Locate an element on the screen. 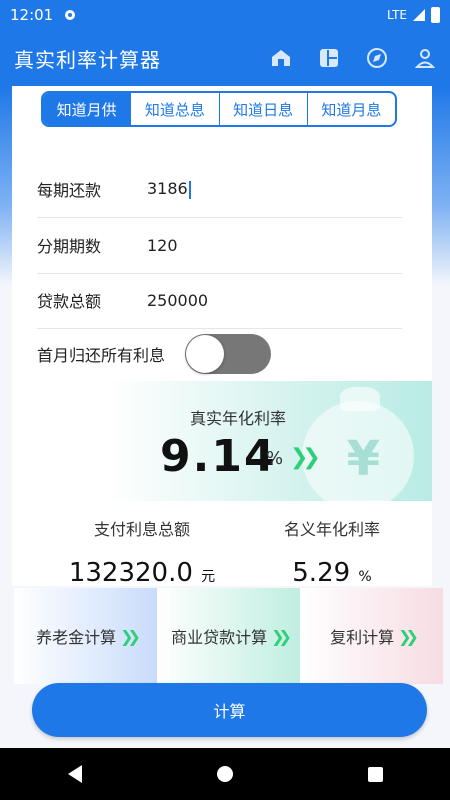 The image size is (450, 800). explore-icon is located at coordinates (377, 58).